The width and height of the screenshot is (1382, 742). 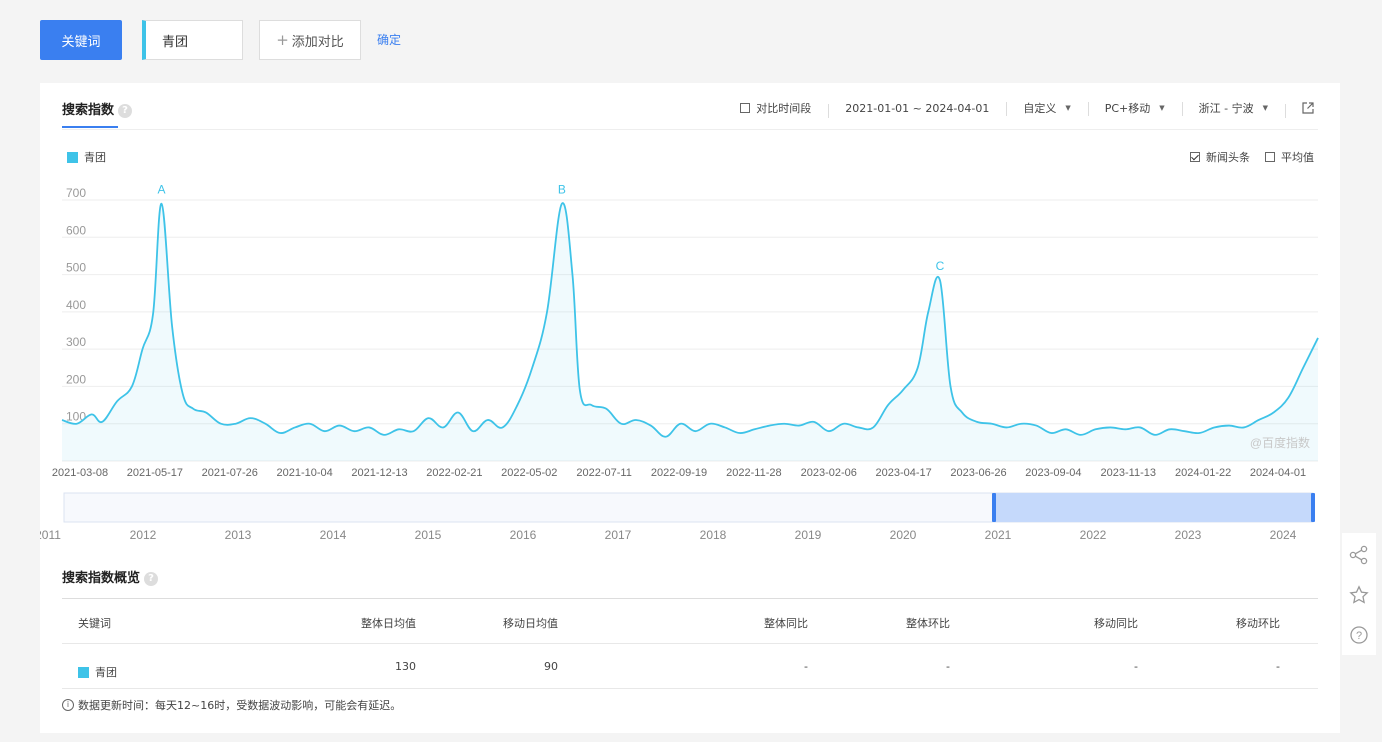 I want to click on timeline-year-label: 2023, so click(x=1188, y=535).